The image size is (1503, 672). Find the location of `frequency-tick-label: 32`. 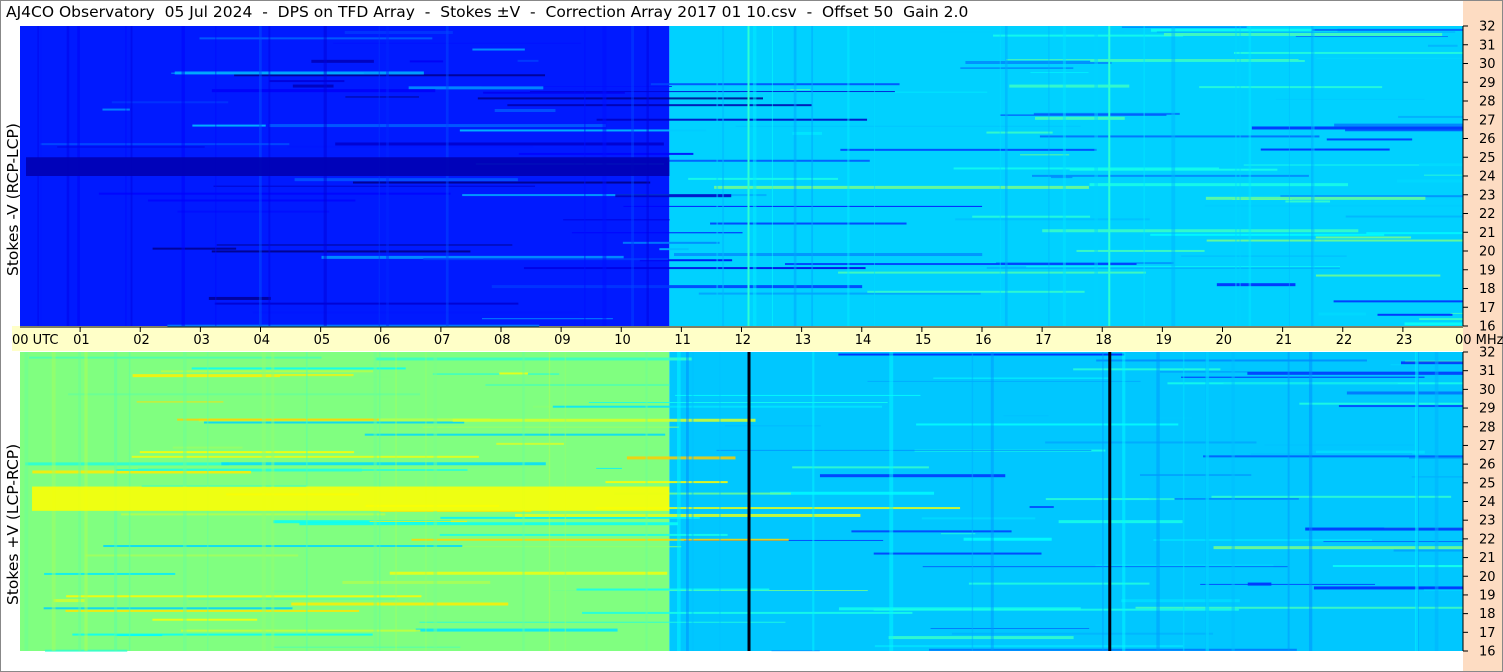

frequency-tick-label: 32 is located at coordinates (1487, 27).